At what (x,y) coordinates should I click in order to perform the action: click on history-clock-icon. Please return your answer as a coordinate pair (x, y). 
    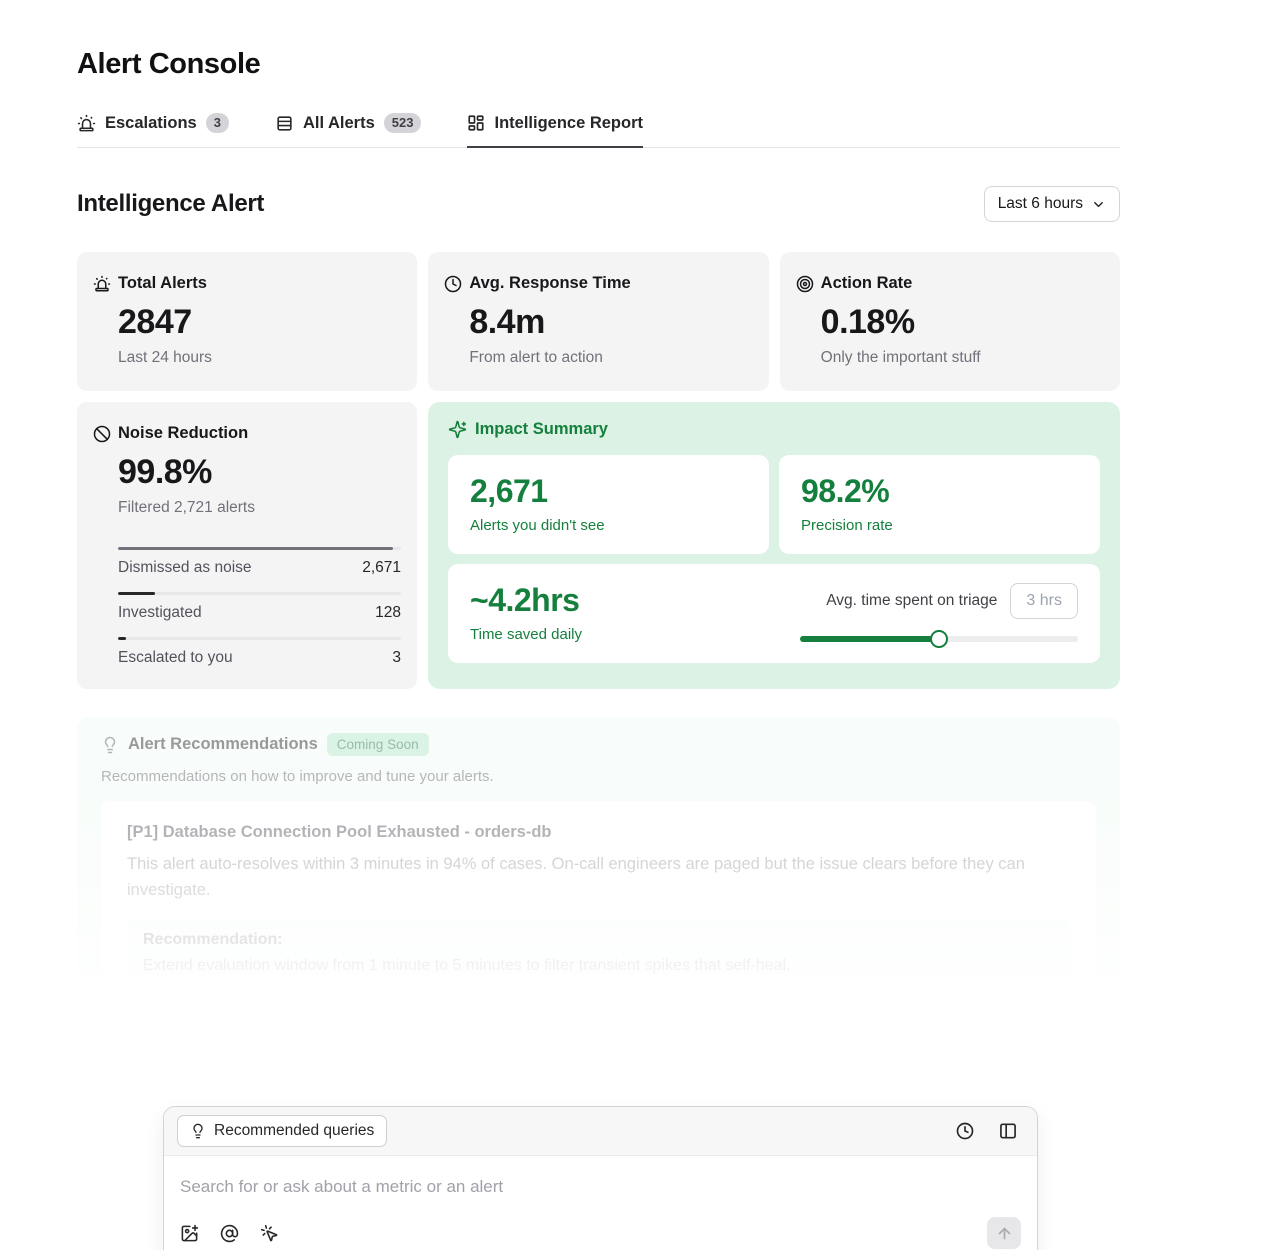
    Looking at the image, I should click on (965, 1131).